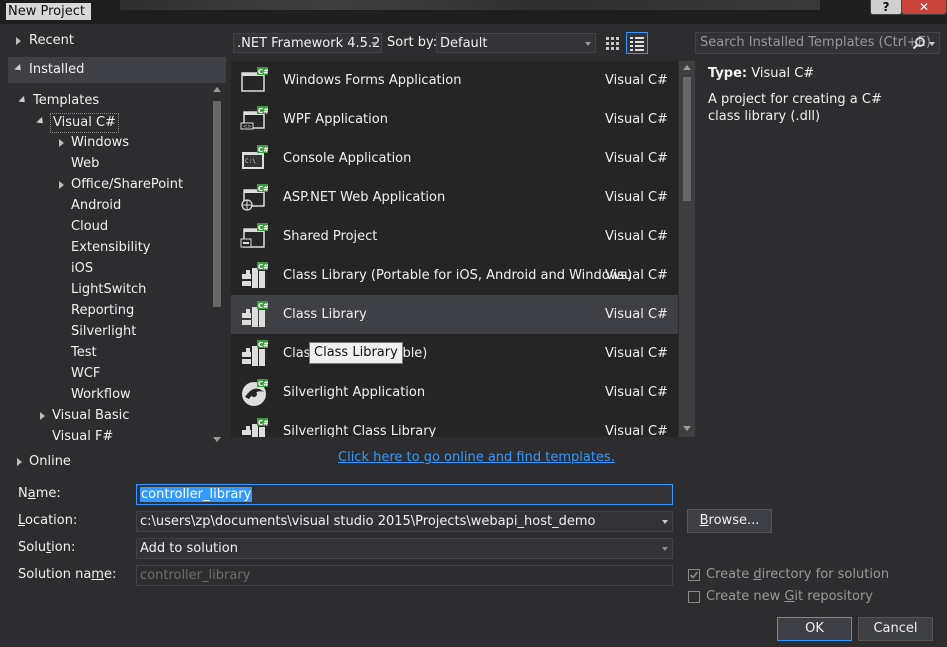 This screenshot has width=947, height=647. I want to click on template-name-text: Windows Forms Application, so click(372, 80).